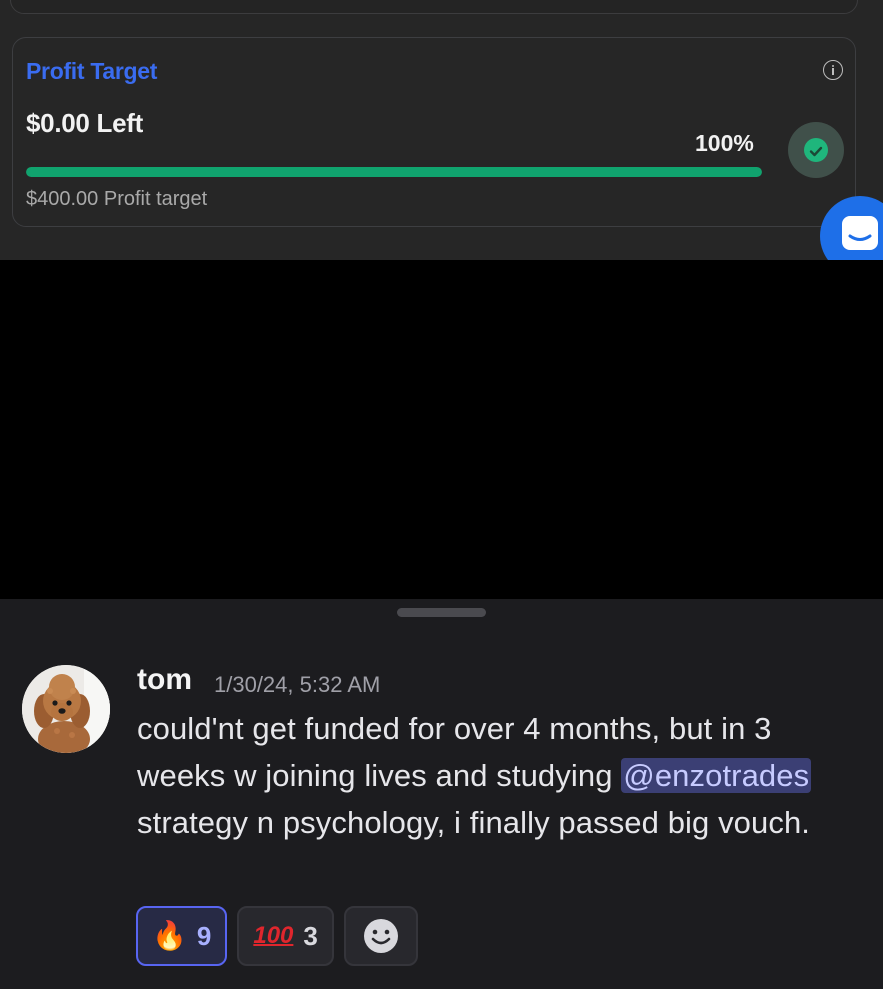 The image size is (883, 989). Describe the element at coordinates (716, 775) in the screenshot. I see `user-mention: @enzotrades` at that location.